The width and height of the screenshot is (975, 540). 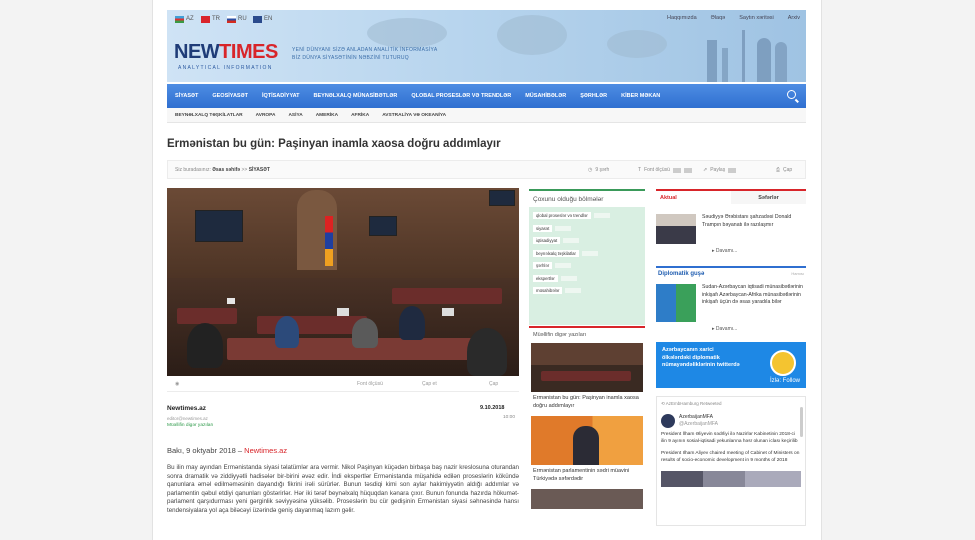 I want to click on top-link-about: Haqqımızda, so click(x=682, y=18).